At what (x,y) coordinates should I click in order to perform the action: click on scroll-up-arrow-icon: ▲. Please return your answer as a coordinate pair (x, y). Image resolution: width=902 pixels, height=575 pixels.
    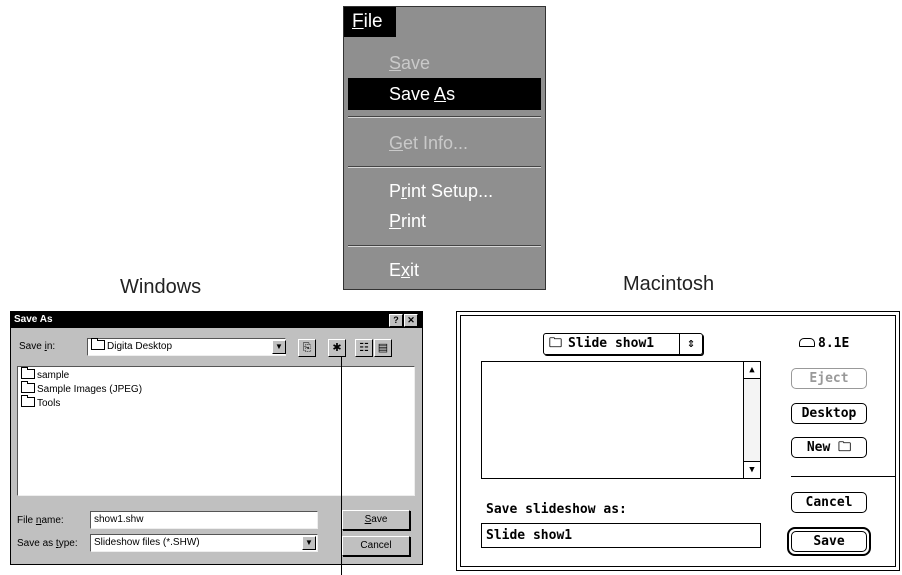
    Looking at the image, I should click on (752, 370).